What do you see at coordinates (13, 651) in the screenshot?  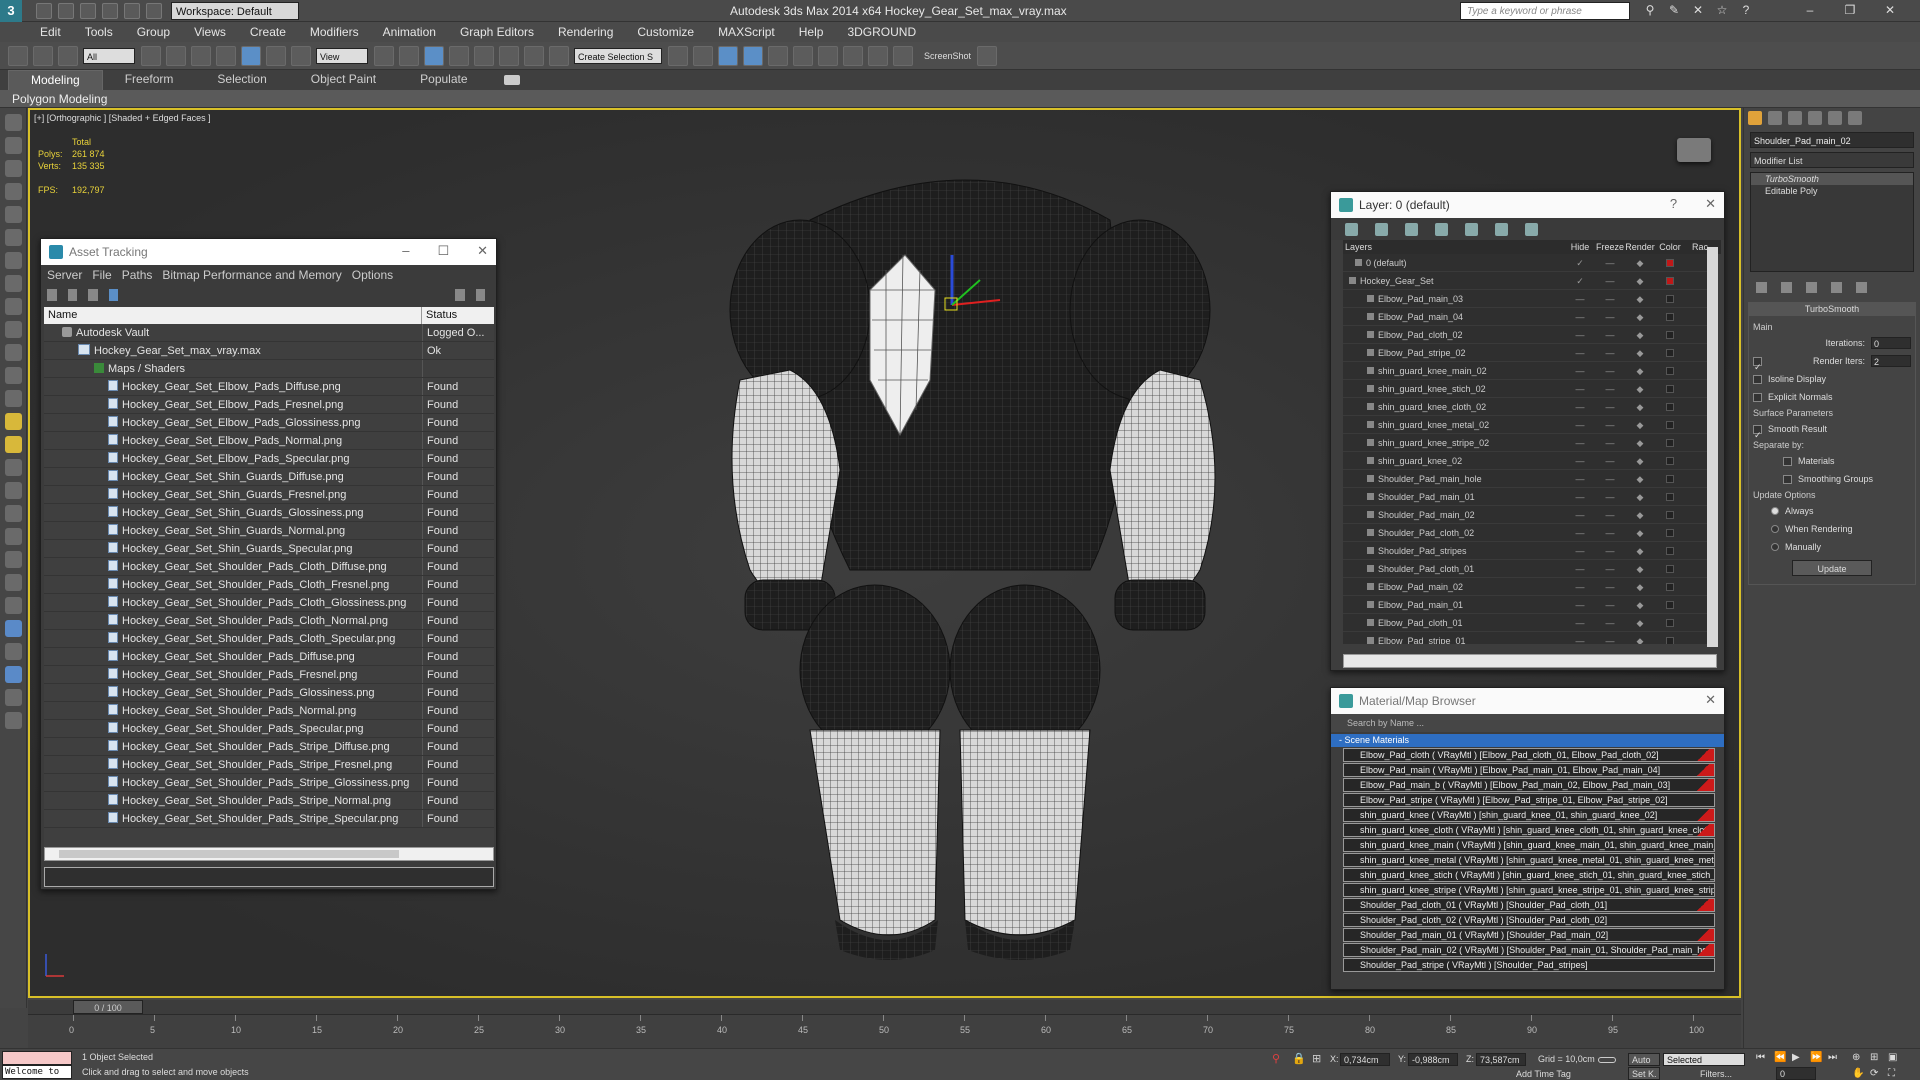 I see `render-icon` at bounding box center [13, 651].